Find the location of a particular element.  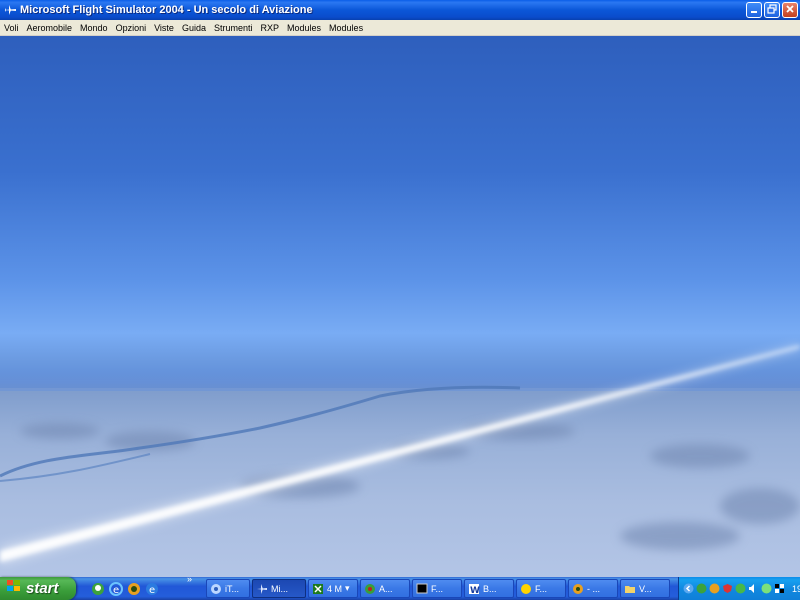

svg-text: W is located at coordinates (475, 590).